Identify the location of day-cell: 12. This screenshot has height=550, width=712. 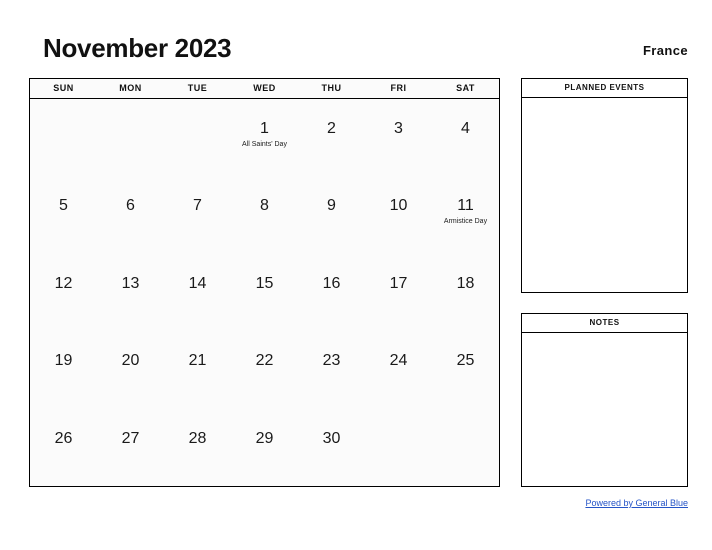
(63, 292).